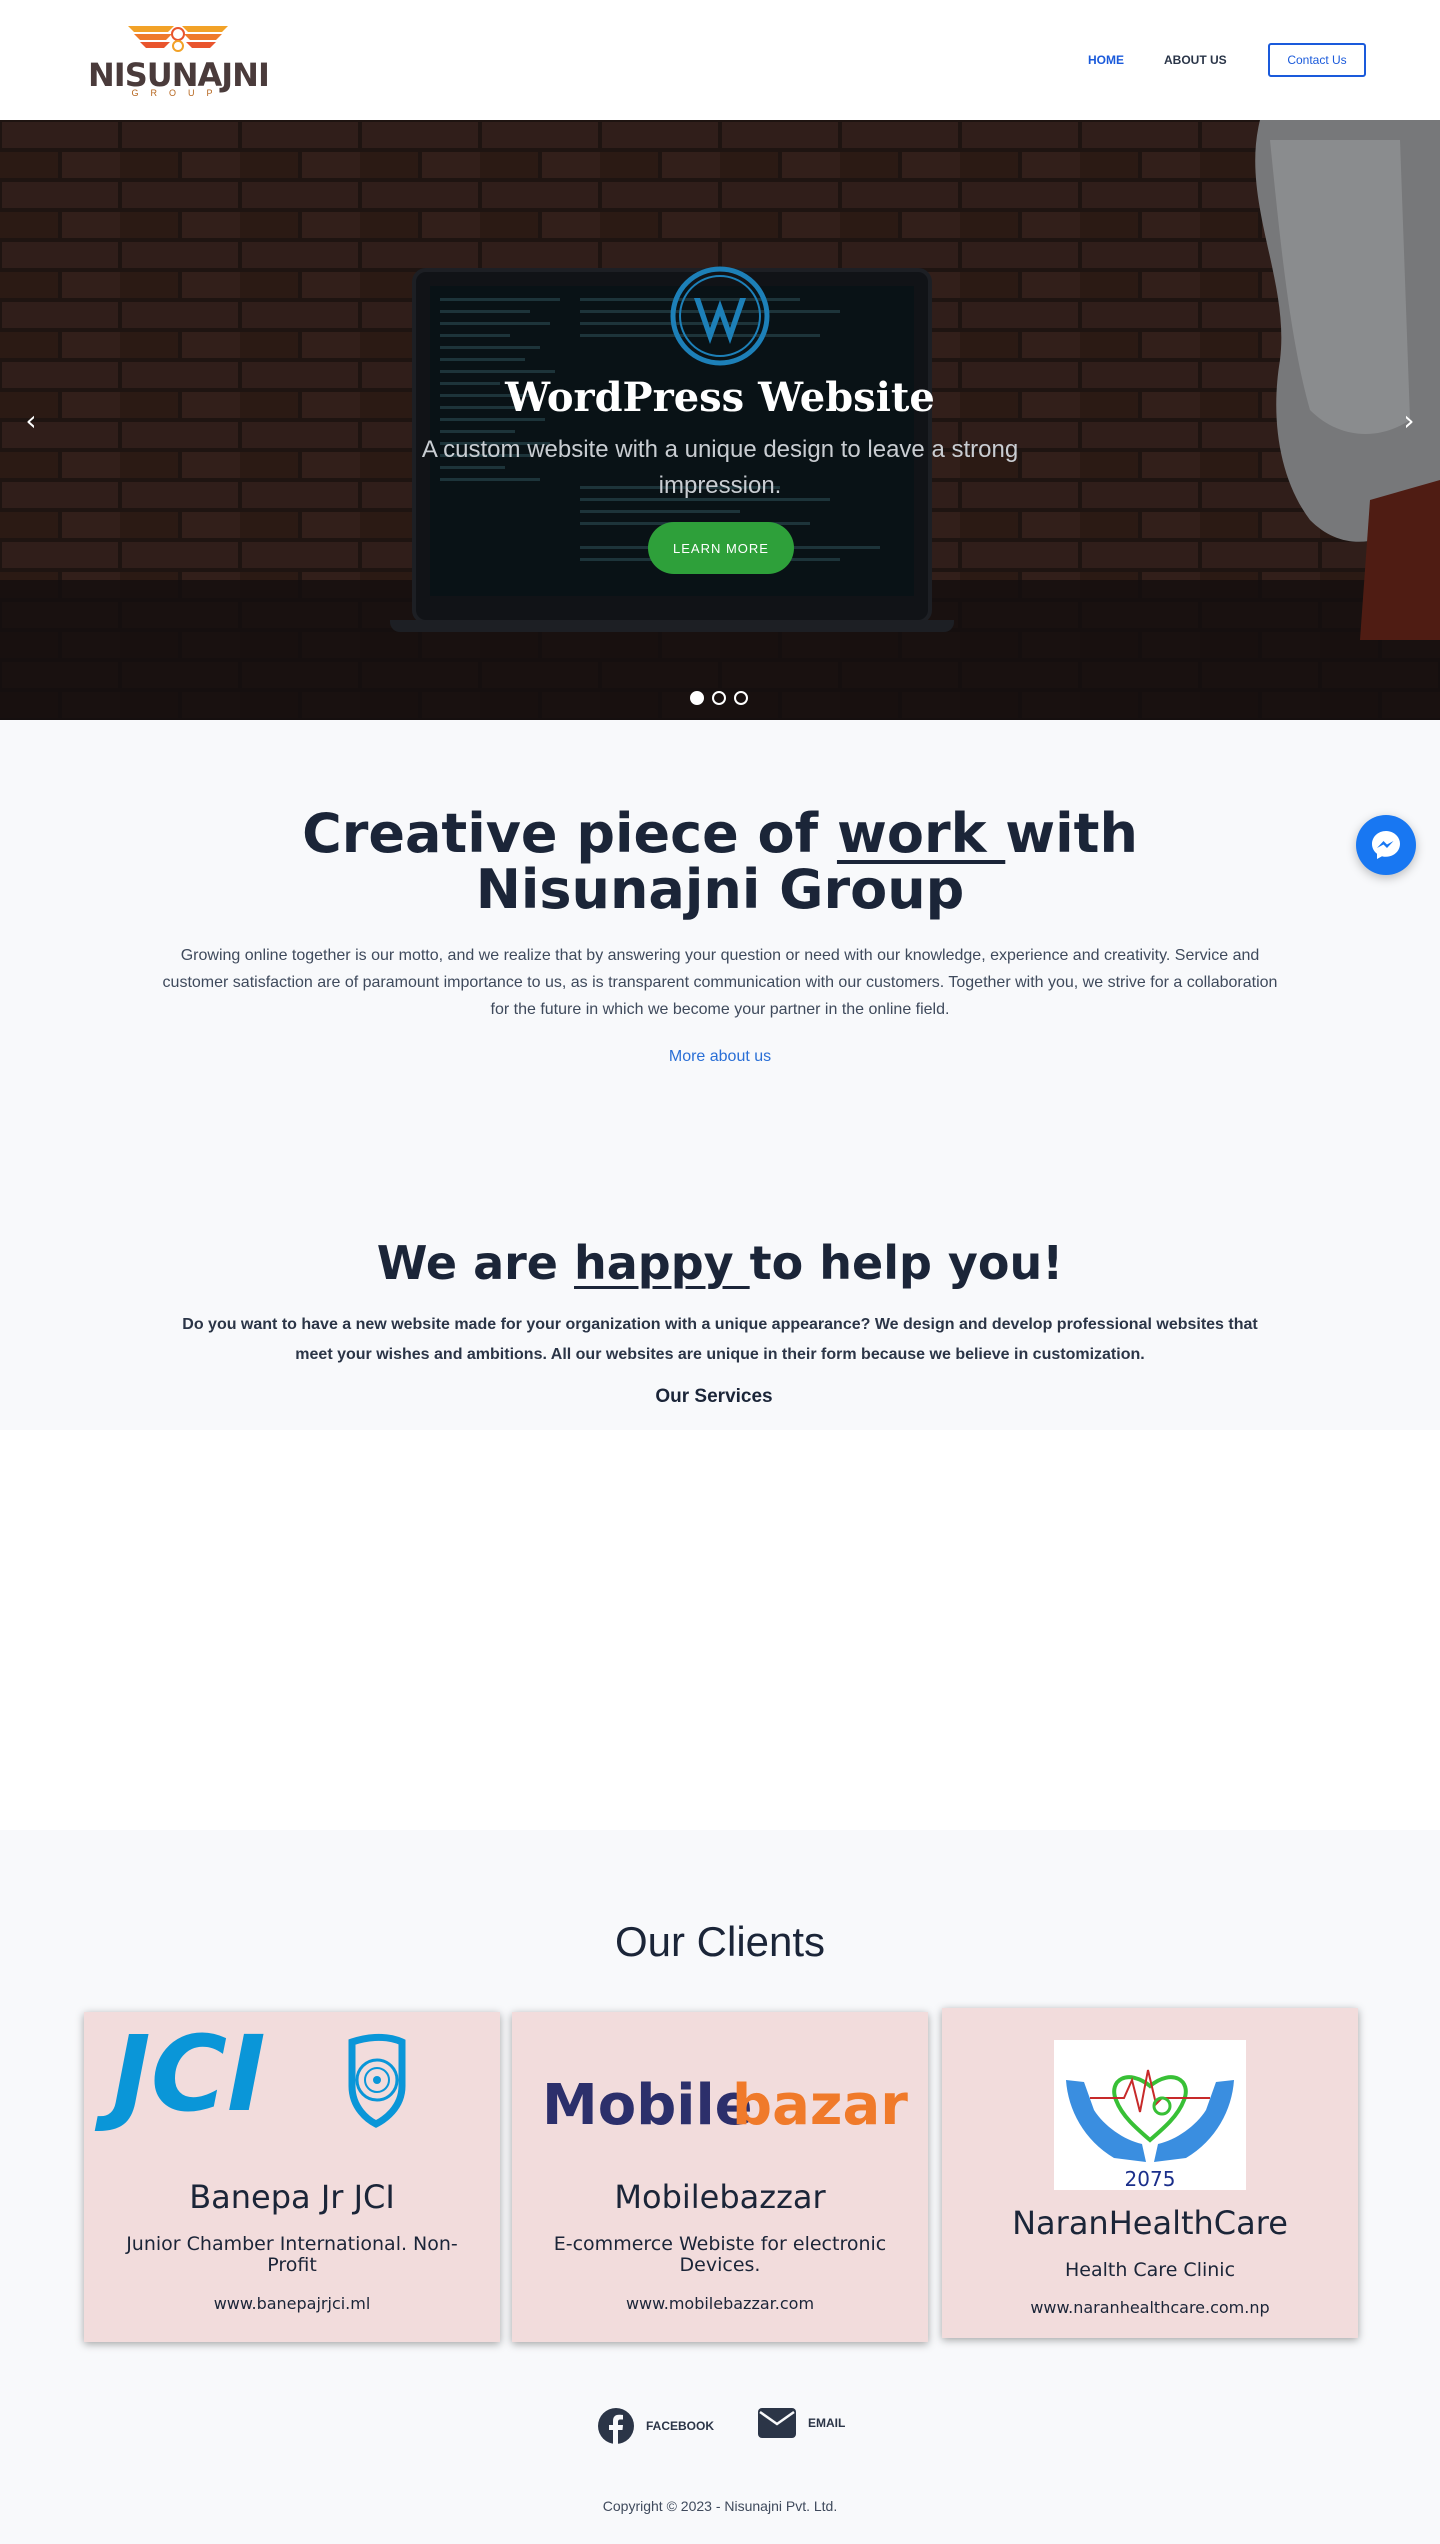 Image resolution: width=1440 pixels, height=2544 pixels. I want to click on messenger-icon, so click(1386, 845).